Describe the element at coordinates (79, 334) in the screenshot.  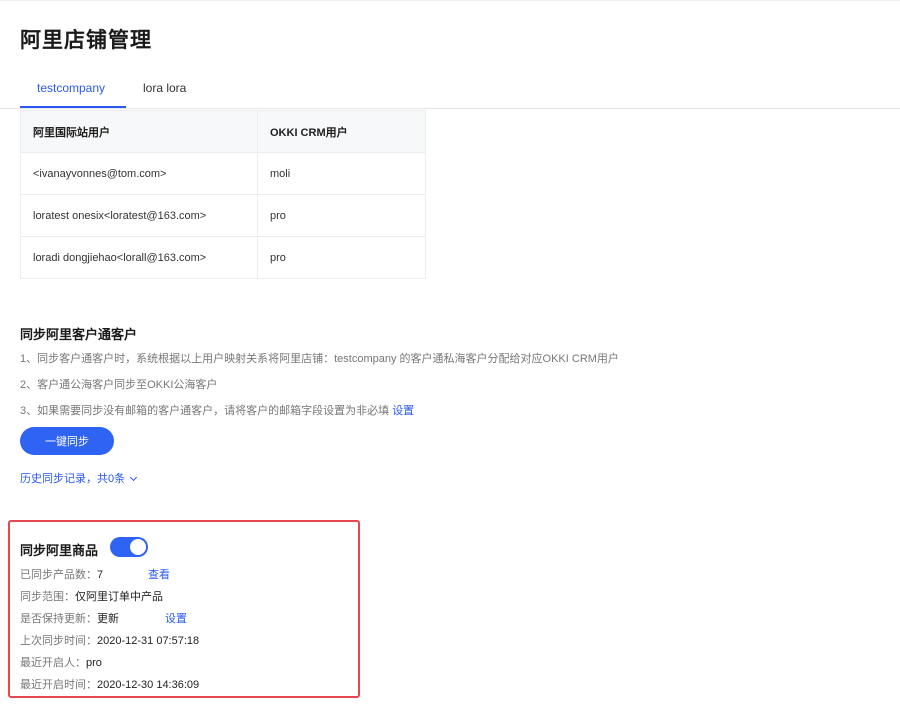
I see `customer-sync-title: 同步阿里客户通客户` at that location.